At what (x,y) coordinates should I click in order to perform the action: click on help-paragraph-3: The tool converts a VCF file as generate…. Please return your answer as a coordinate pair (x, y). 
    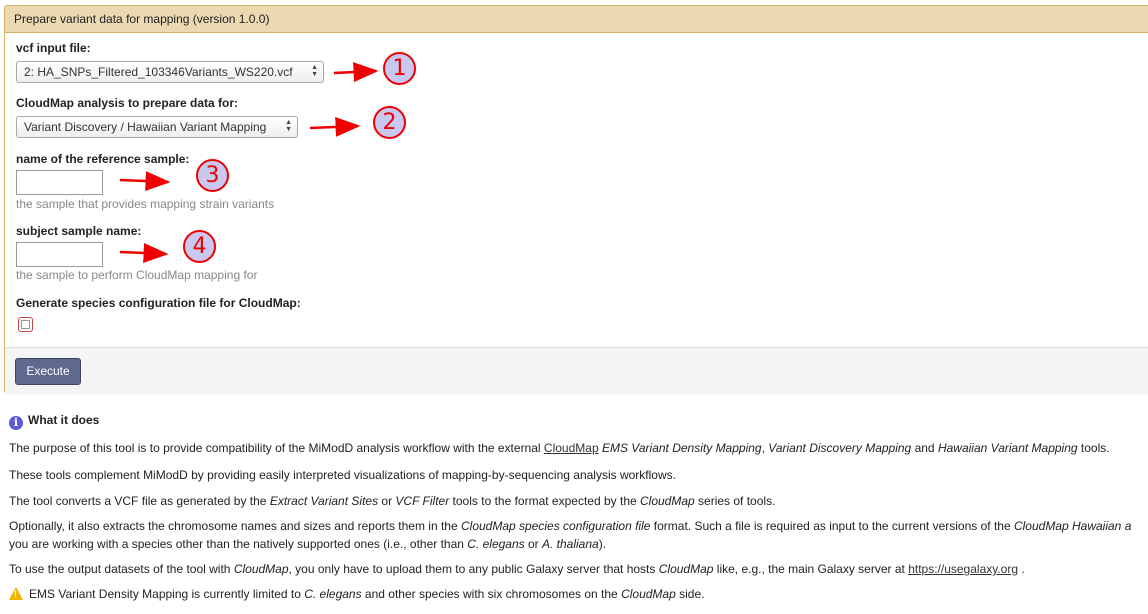
    Looking at the image, I should click on (392, 501).